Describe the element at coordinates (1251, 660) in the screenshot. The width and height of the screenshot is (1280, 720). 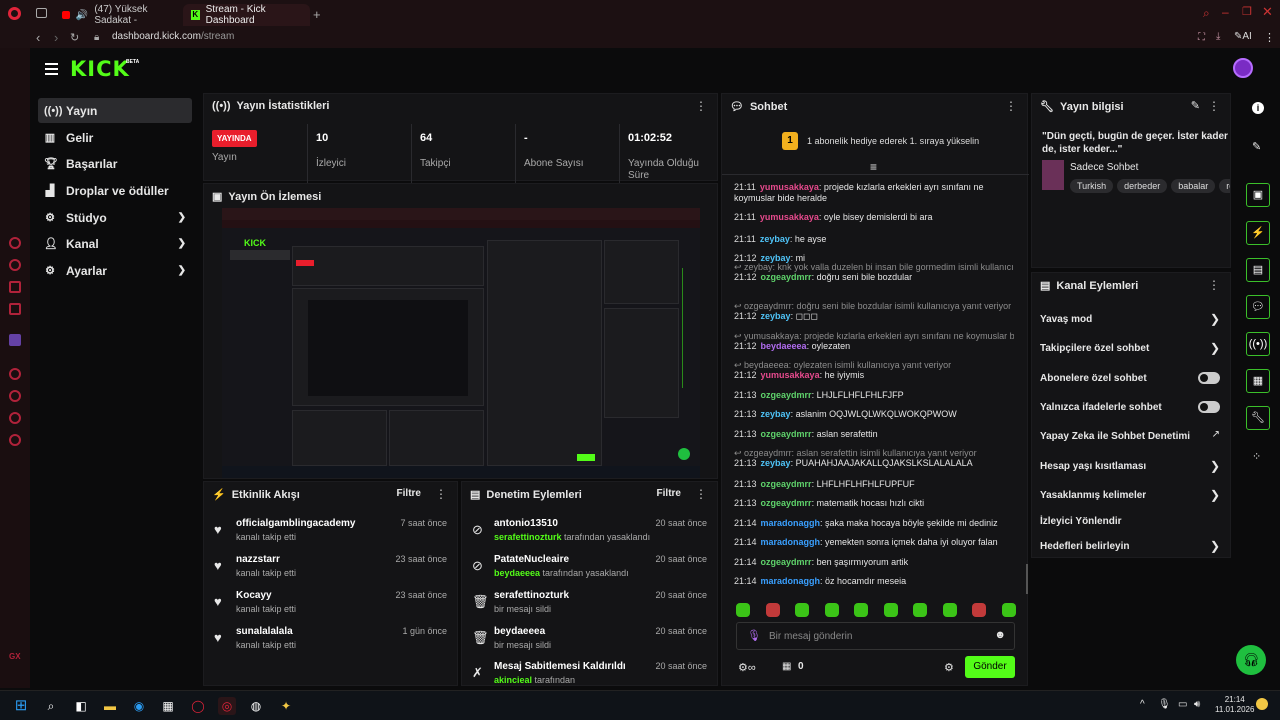
I see `support-button: 🎧︎` at that location.